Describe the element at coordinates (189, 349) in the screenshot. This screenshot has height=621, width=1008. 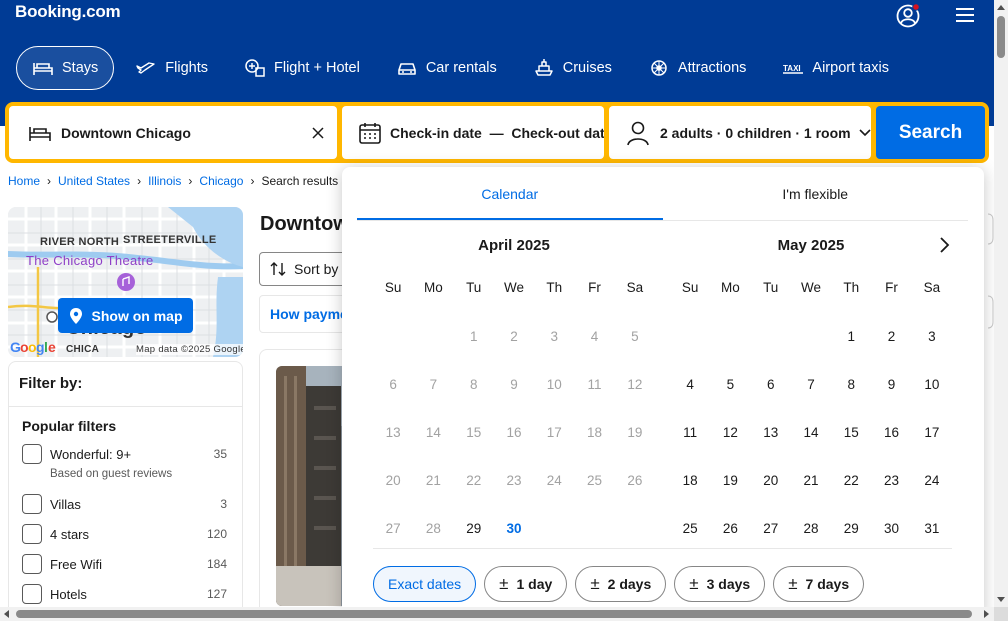
I see `map-attribution: Map data ©2025 Google` at that location.